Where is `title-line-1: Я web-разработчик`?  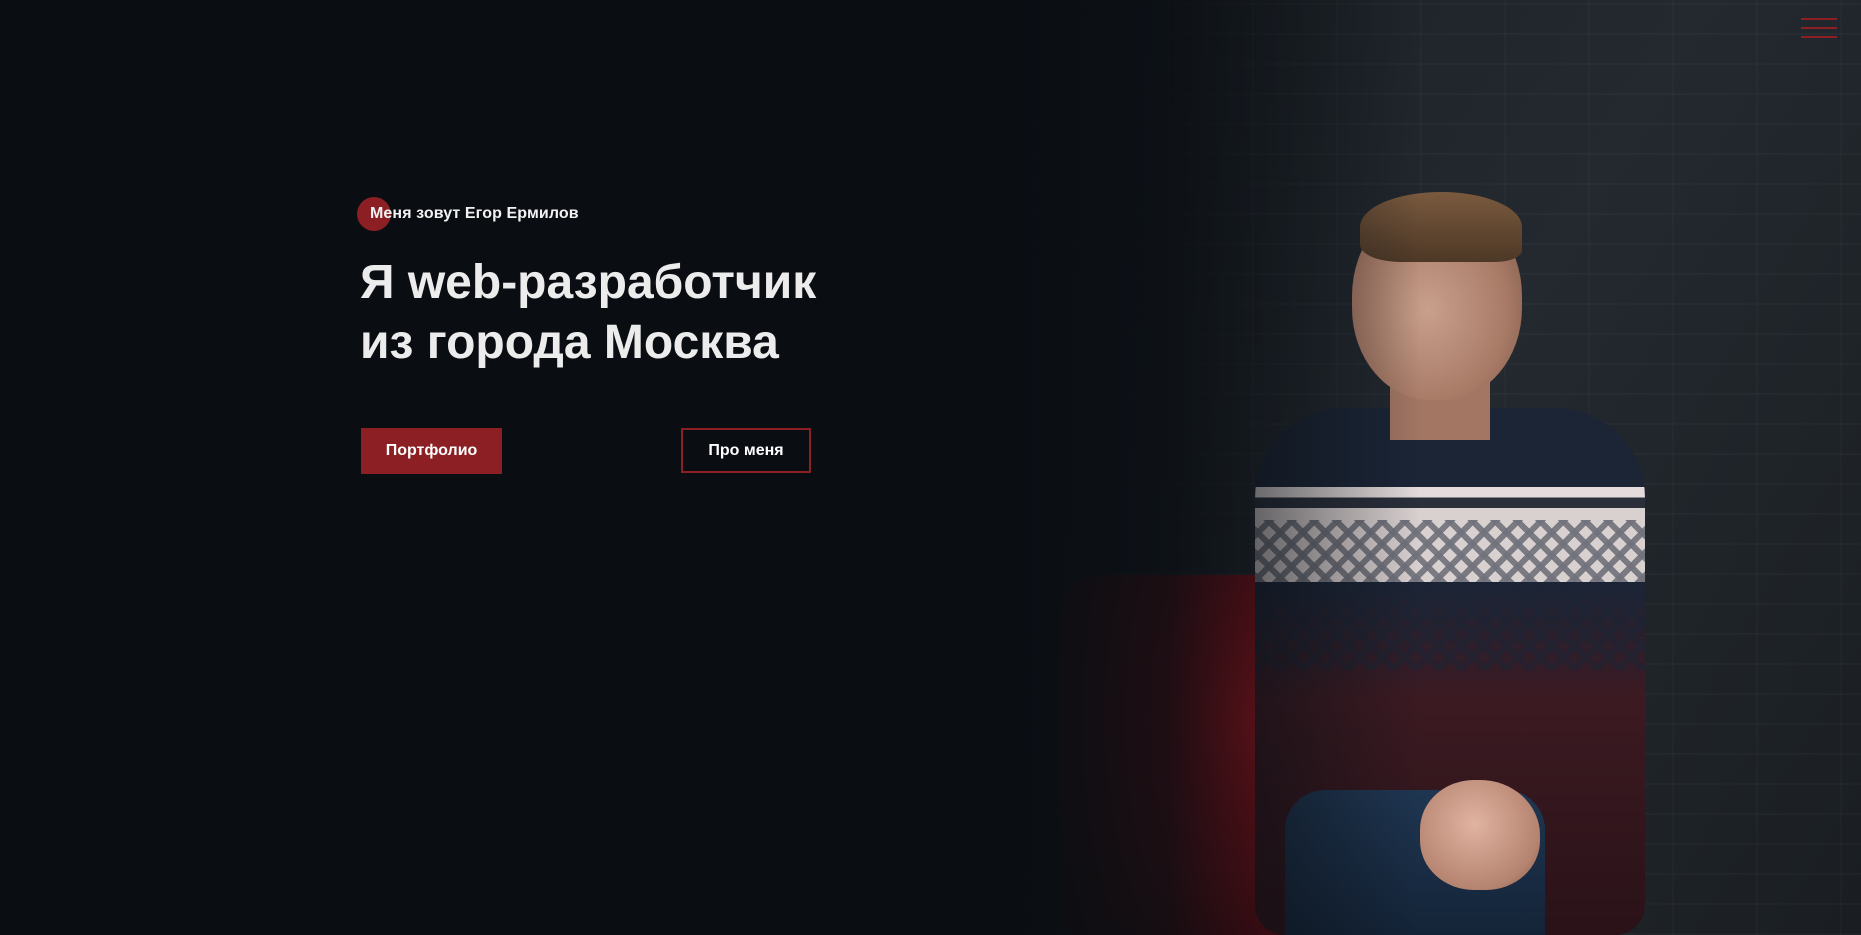
title-line-1: Я web-разработчик is located at coordinates (588, 282).